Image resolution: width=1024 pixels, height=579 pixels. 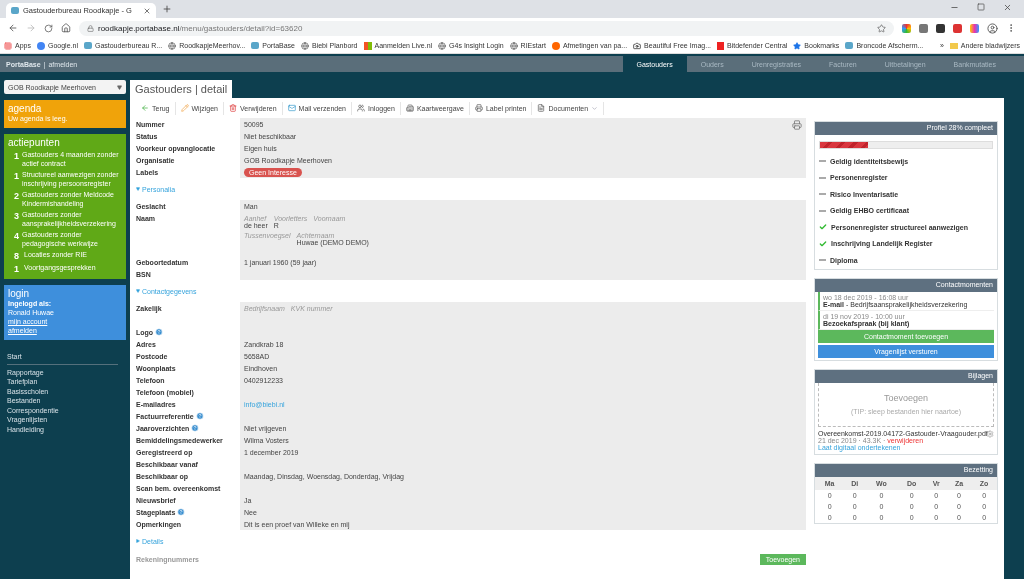 I want to click on pencil-icon, so click(x=184, y=108).